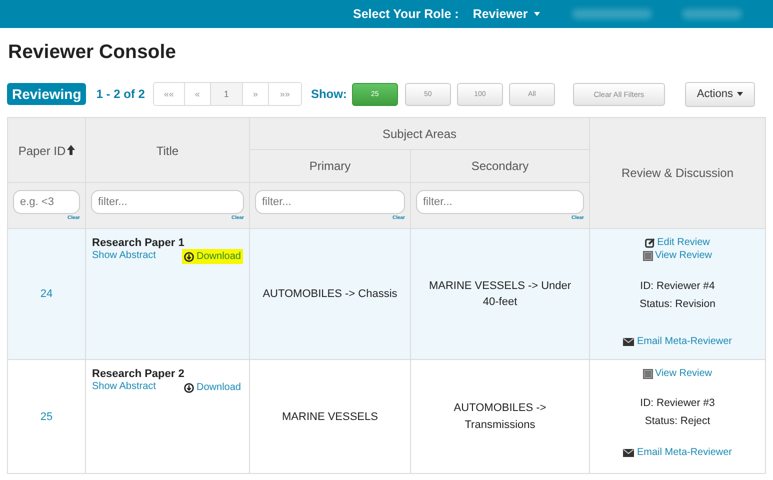 Image resolution: width=773 pixels, height=480 pixels. I want to click on page-title: Reviewer Console, so click(92, 52).